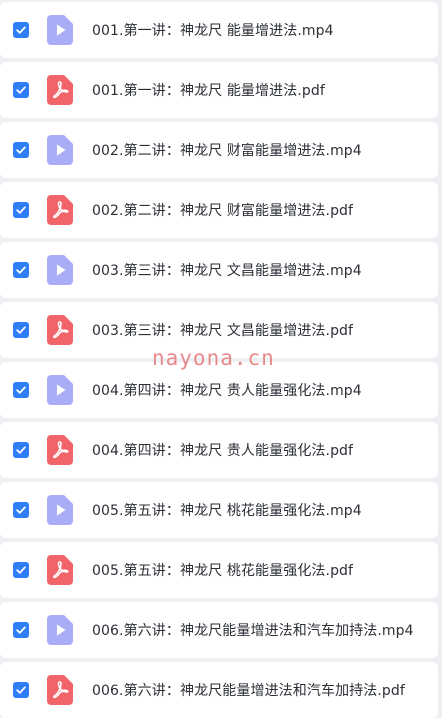 The height and width of the screenshot is (718, 442). I want to click on file-row: 005.第五讲：神龙尺 桃花能量强化法.mp4, so click(219, 510).